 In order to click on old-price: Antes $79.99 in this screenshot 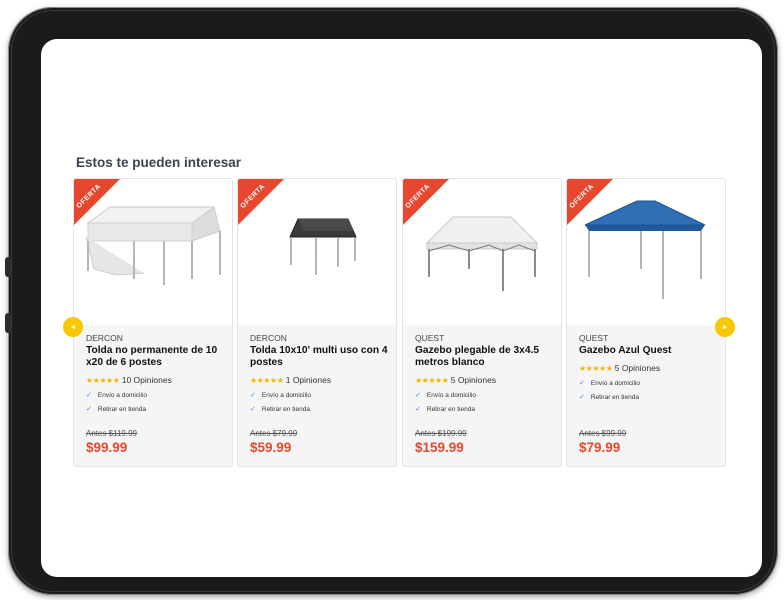, I will do `click(274, 433)`.